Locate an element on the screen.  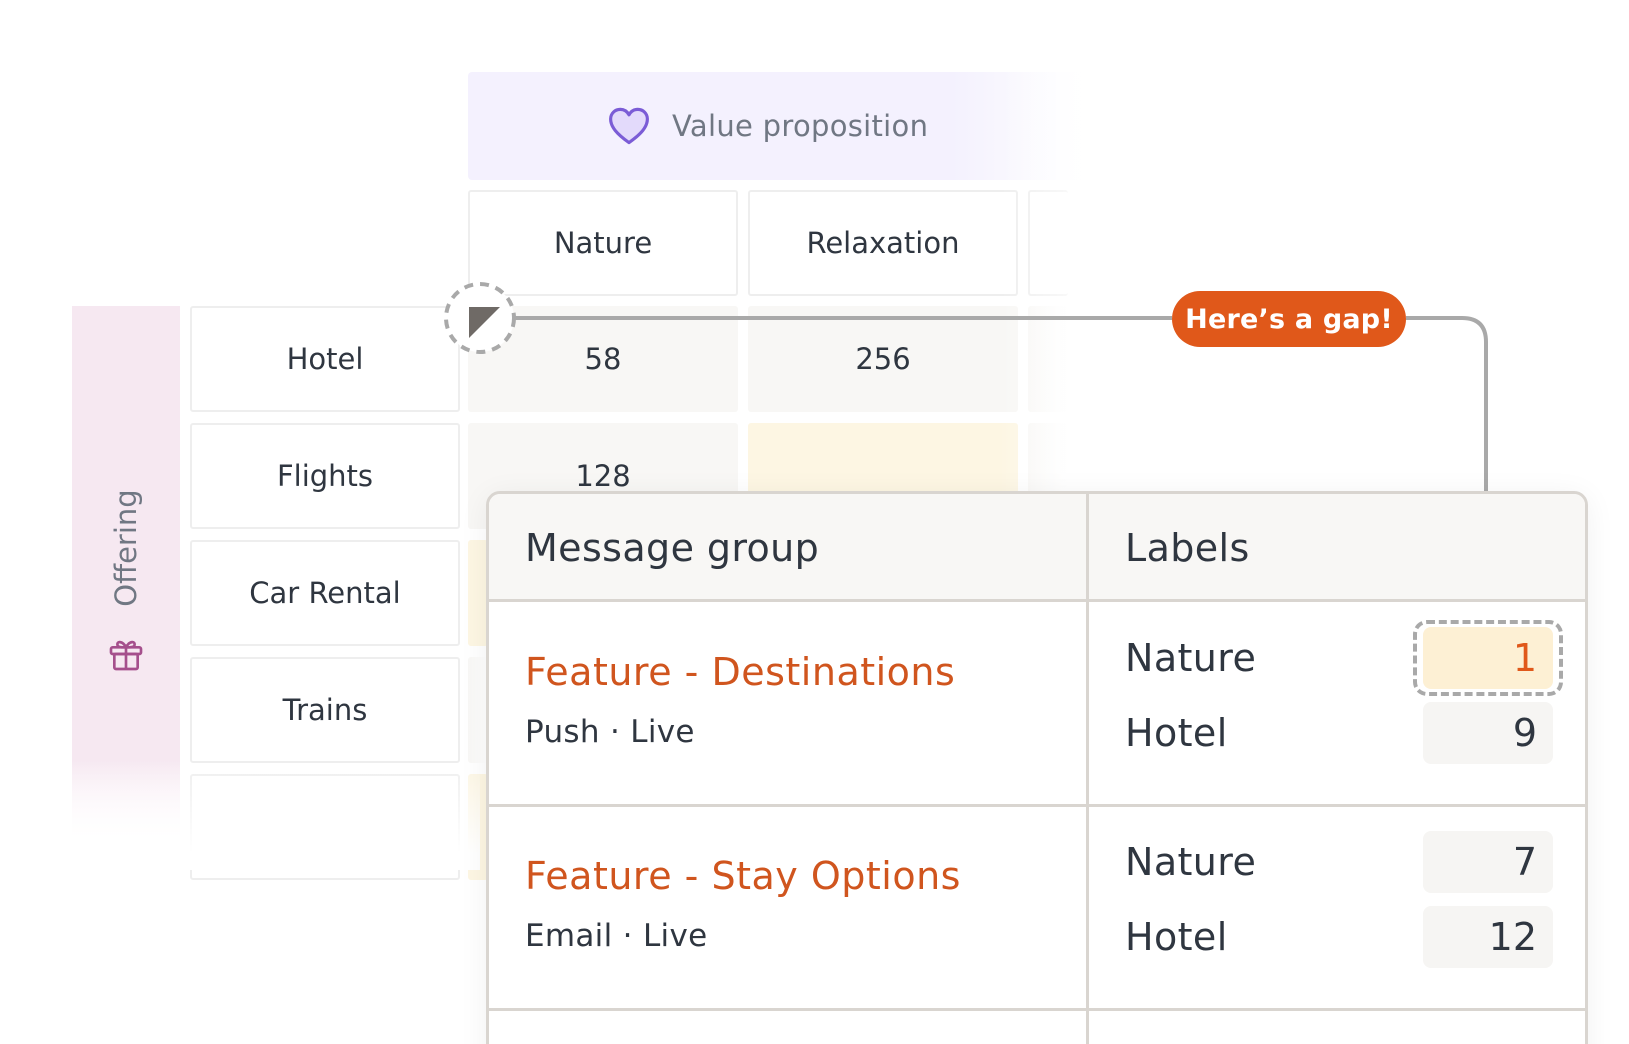
message-group-meta: Push · Live is located at coordinates (610, 732).